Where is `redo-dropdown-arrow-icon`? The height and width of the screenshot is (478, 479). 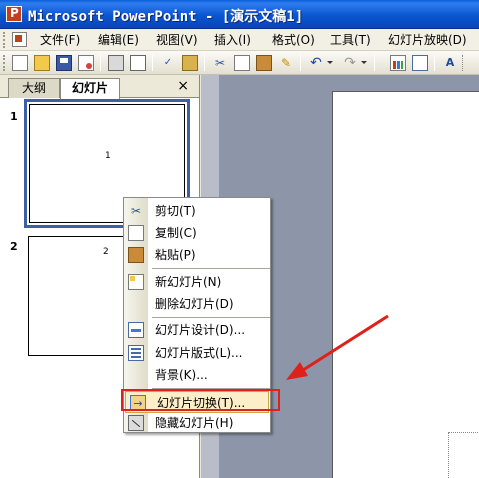
redo-dropdown-arrow-icon is located at coordinates (364, 62).